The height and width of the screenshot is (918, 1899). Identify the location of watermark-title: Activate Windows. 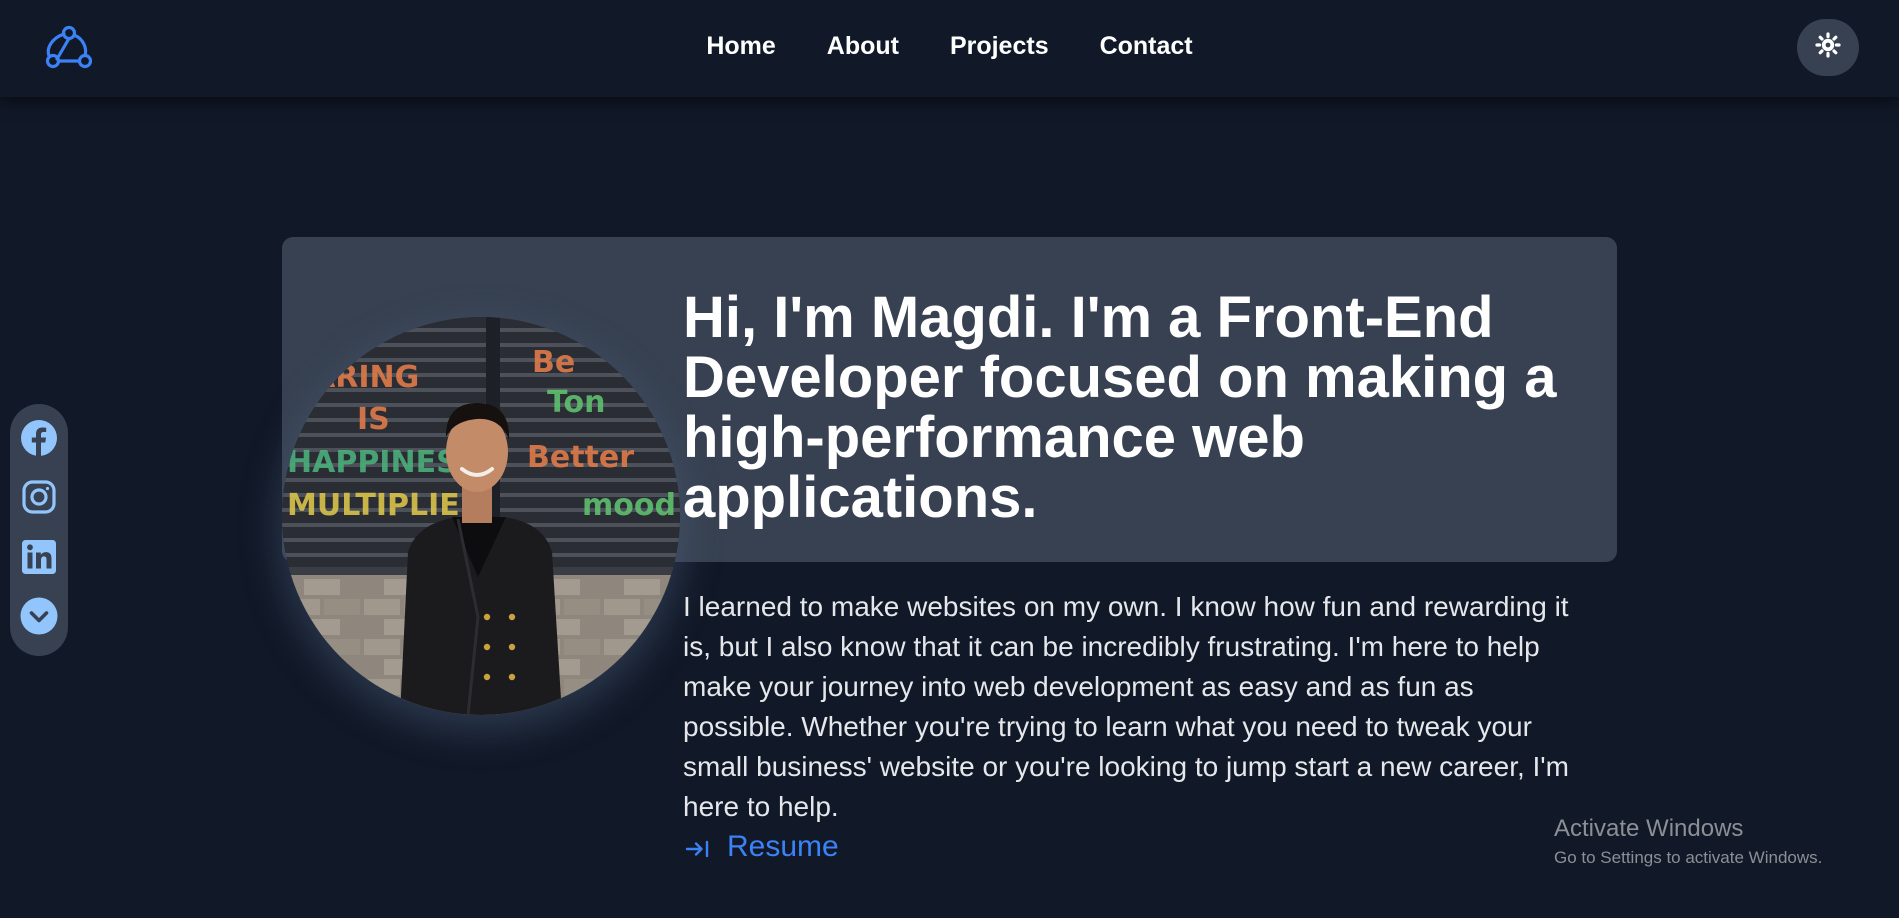
(1649, 828).